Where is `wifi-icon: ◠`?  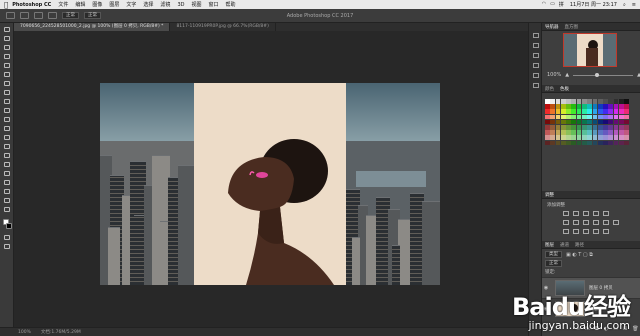 wifi-icon: ◠ is located at coordinates (544, 4).